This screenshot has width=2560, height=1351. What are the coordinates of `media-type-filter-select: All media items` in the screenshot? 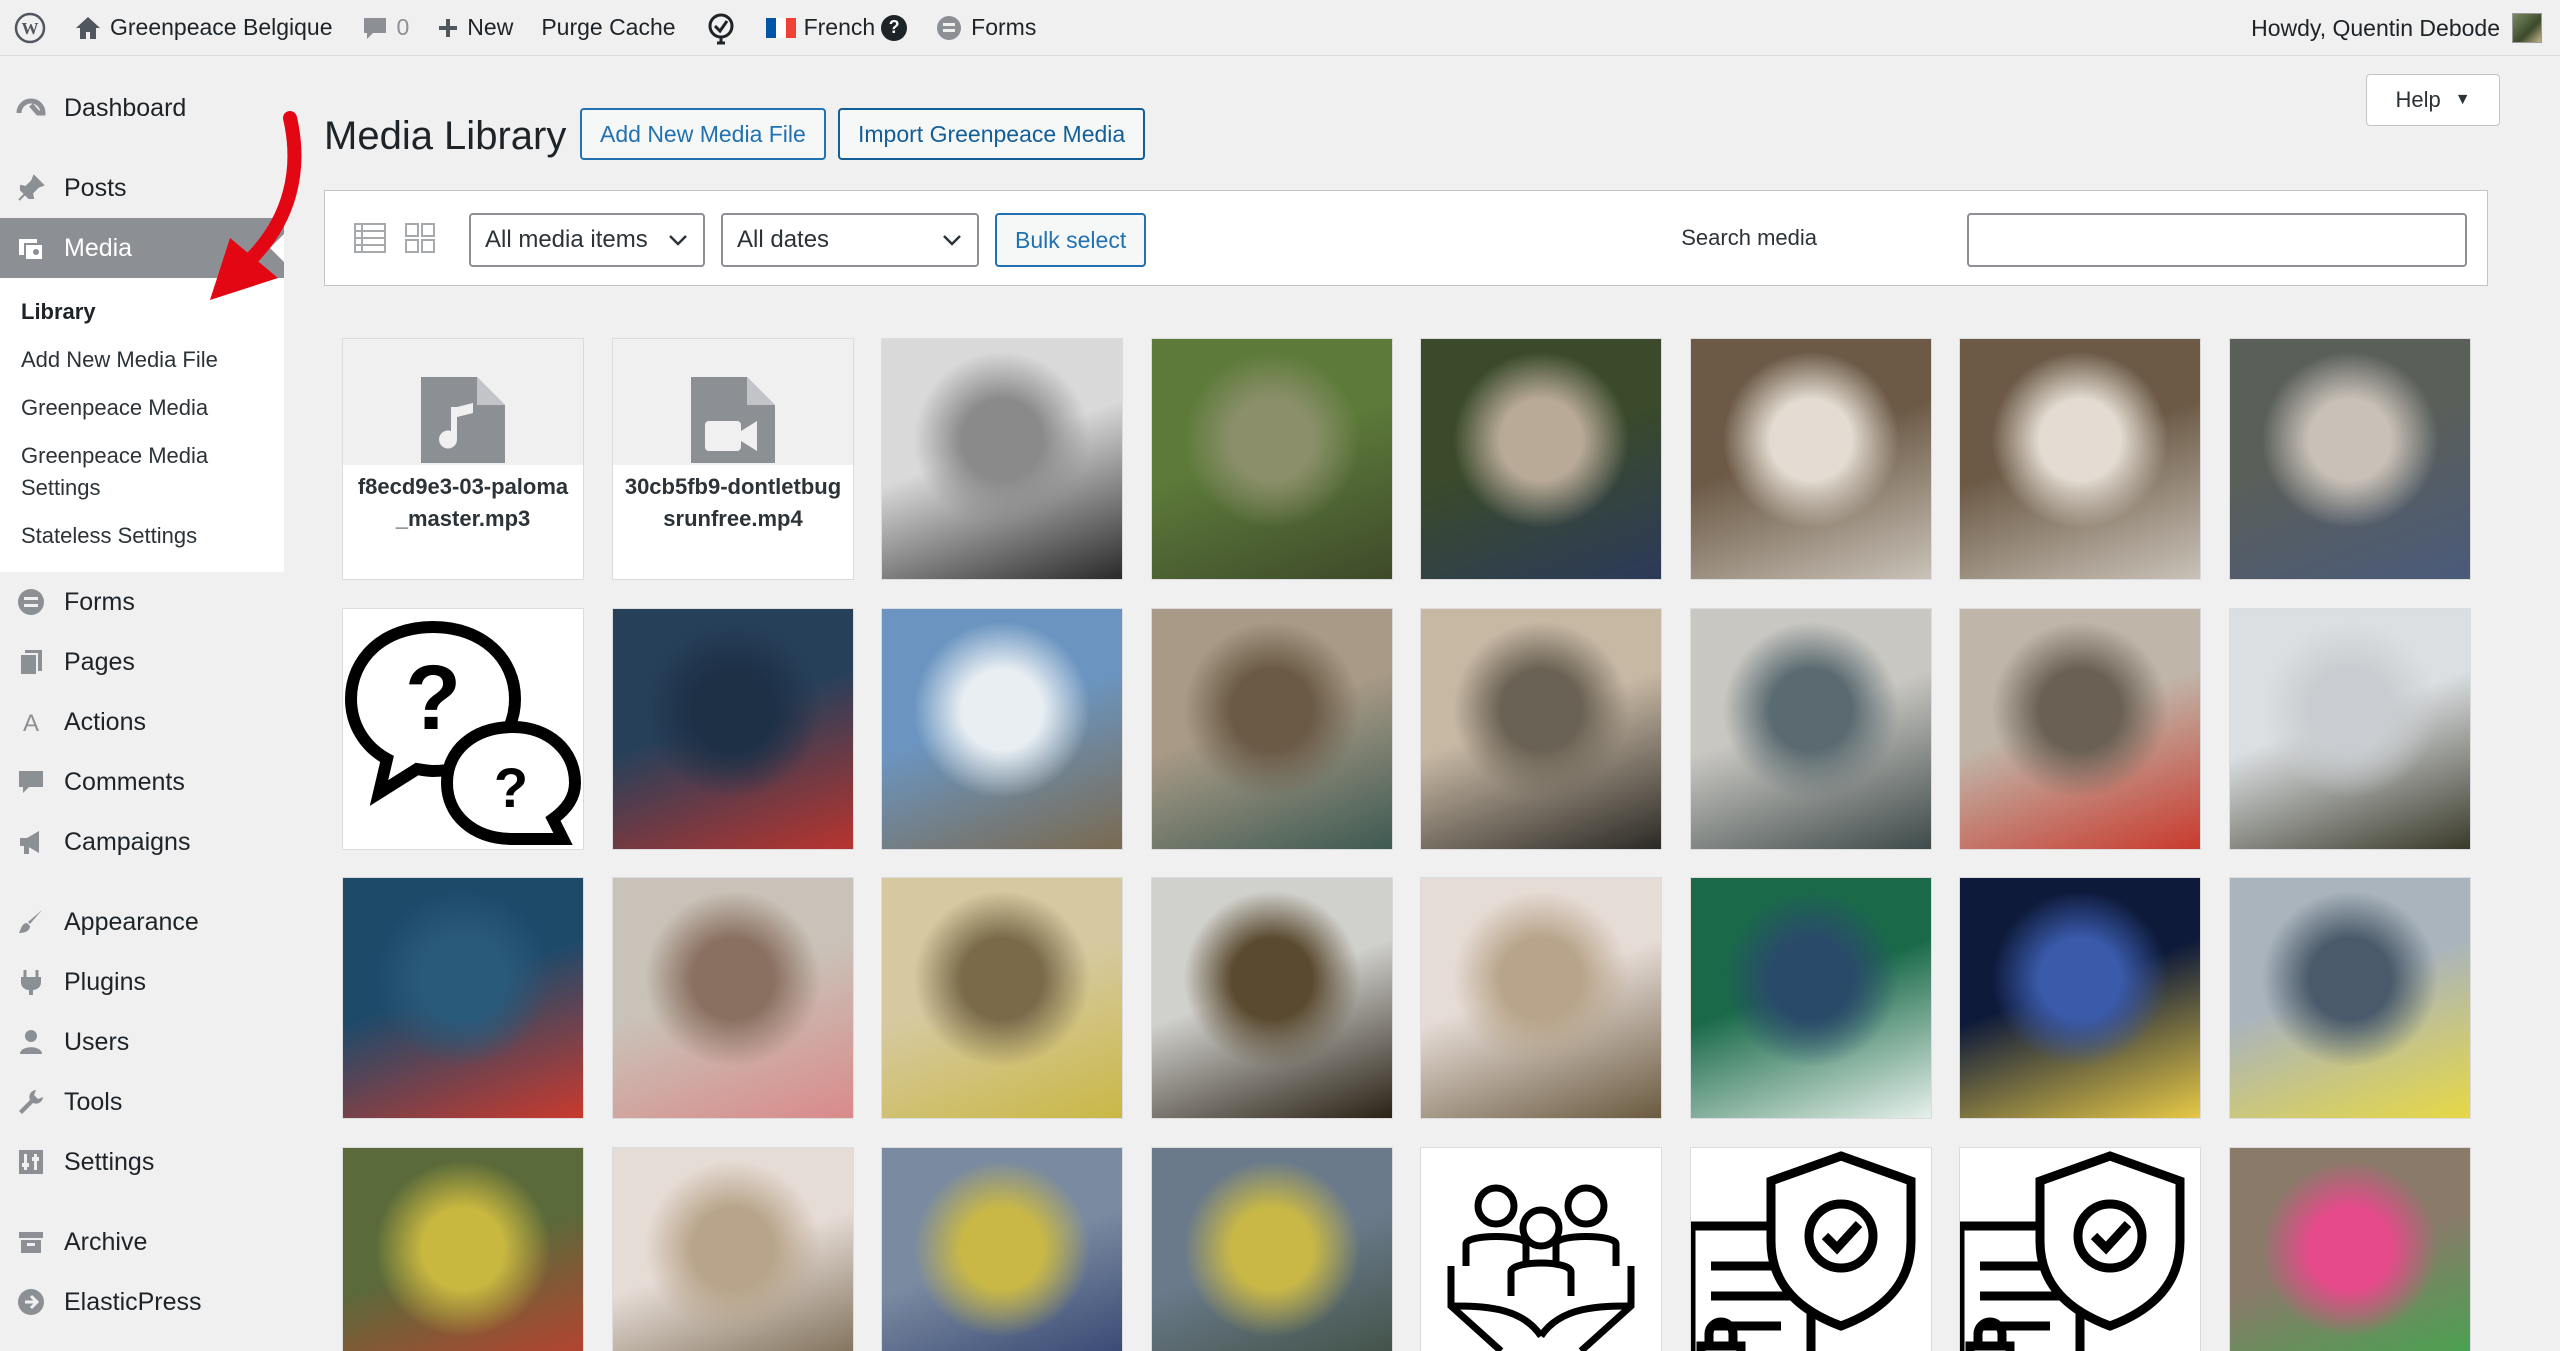 It's located at (587, 240).